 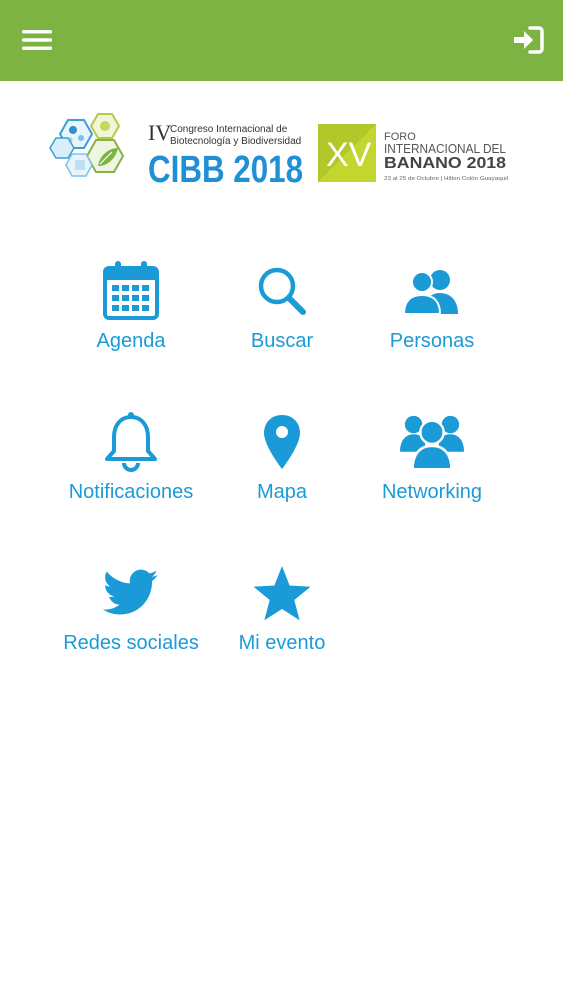 What do you see at coordinates (430, 292) in the screenshot?
I see `people-icon` at bounding box center [430, 292].